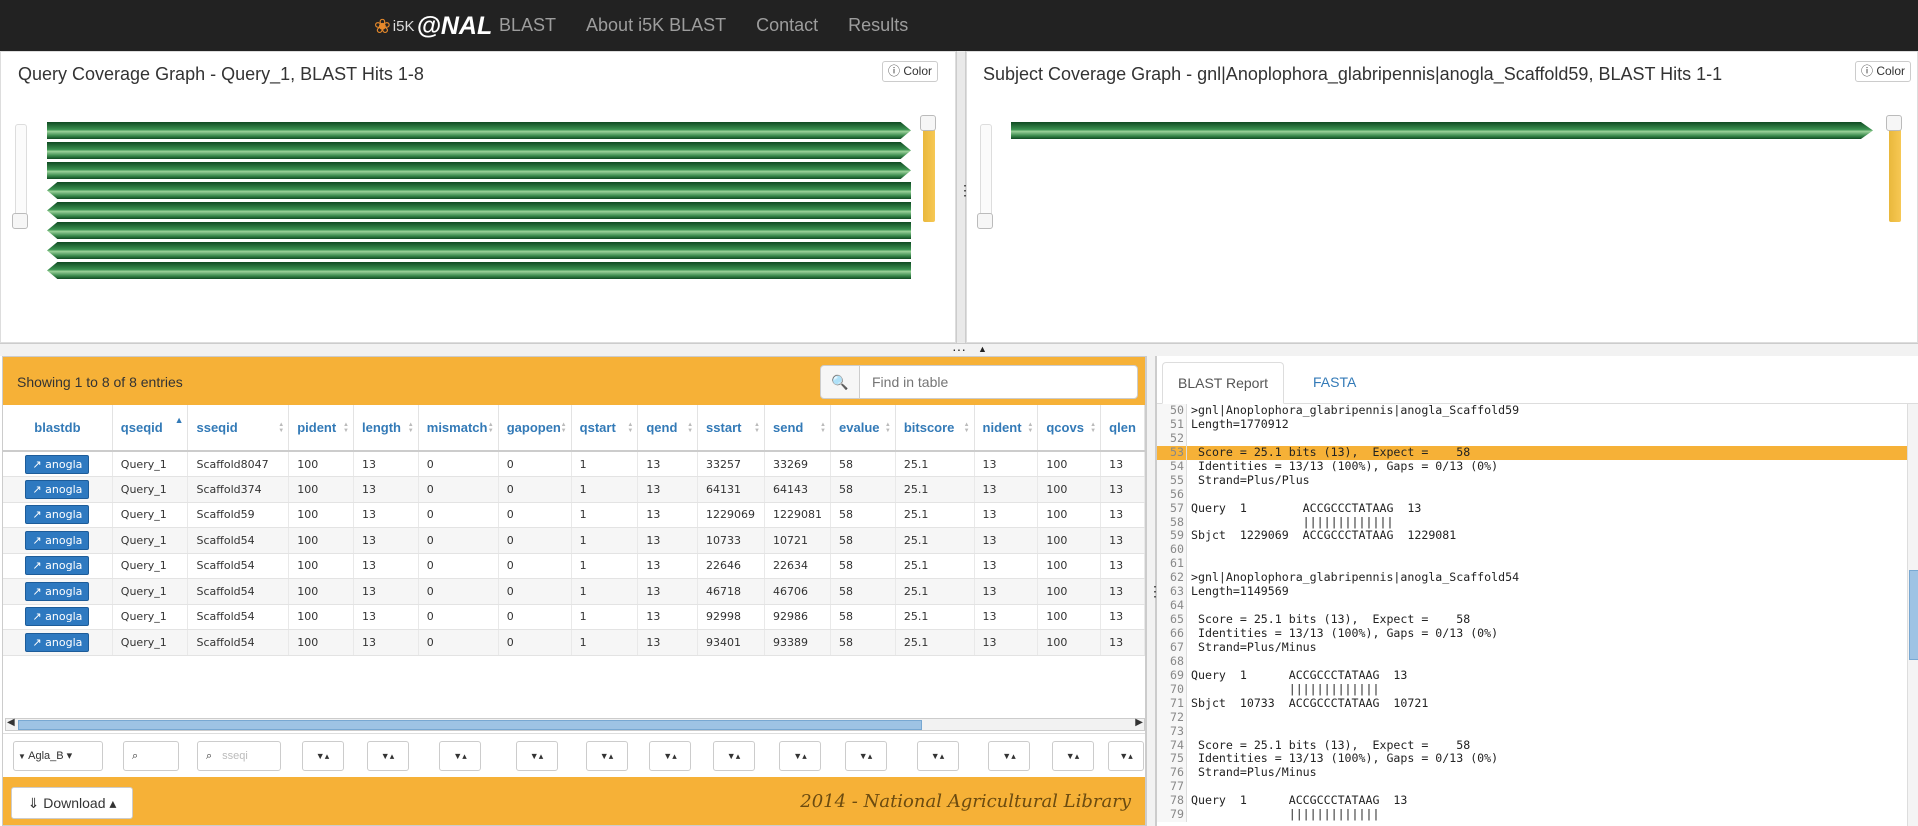  Describe the element at coordinates (878, 25) in the screenshot. I see `nav-results: Results` at that location.